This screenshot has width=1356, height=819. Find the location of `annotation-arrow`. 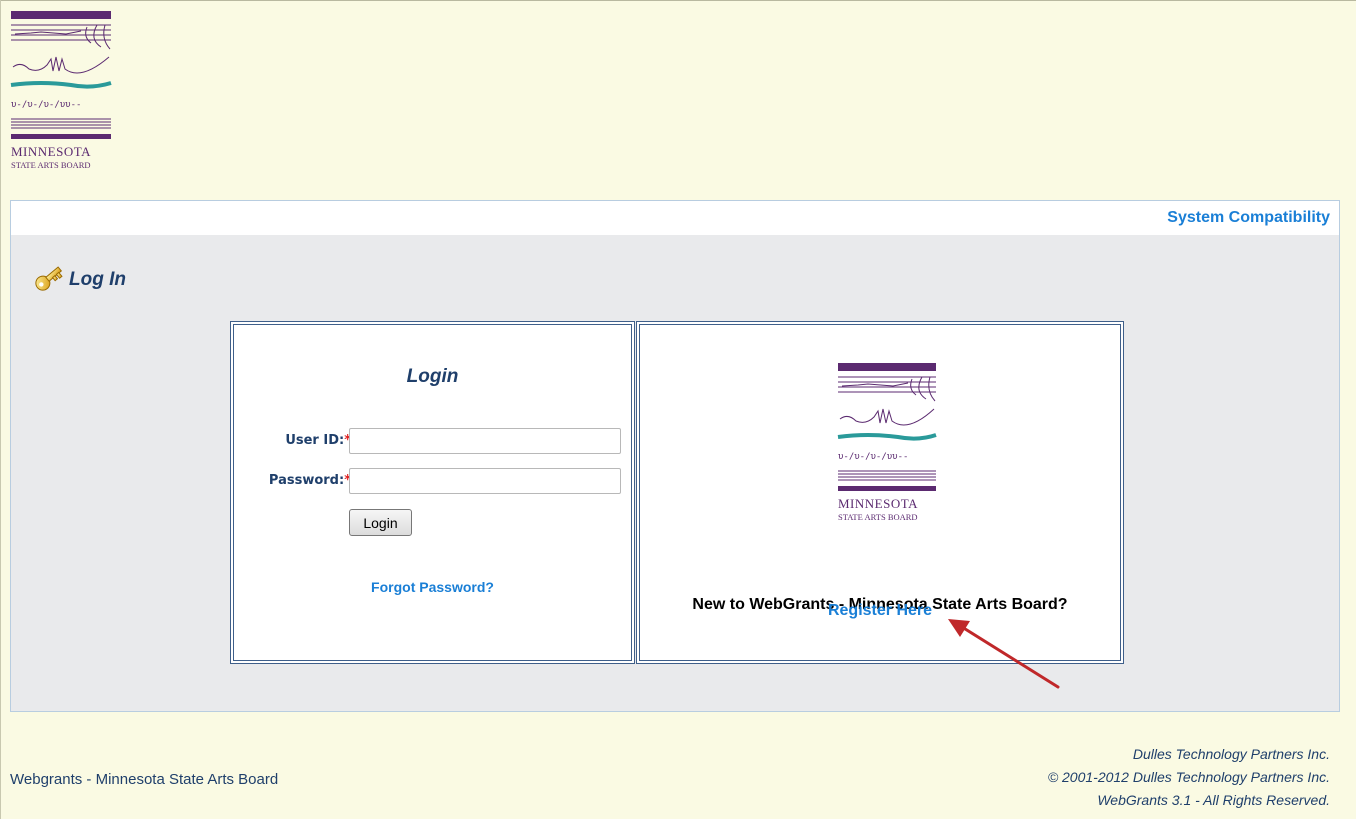

annotation-arrow is located at coordinates (1004, 654).